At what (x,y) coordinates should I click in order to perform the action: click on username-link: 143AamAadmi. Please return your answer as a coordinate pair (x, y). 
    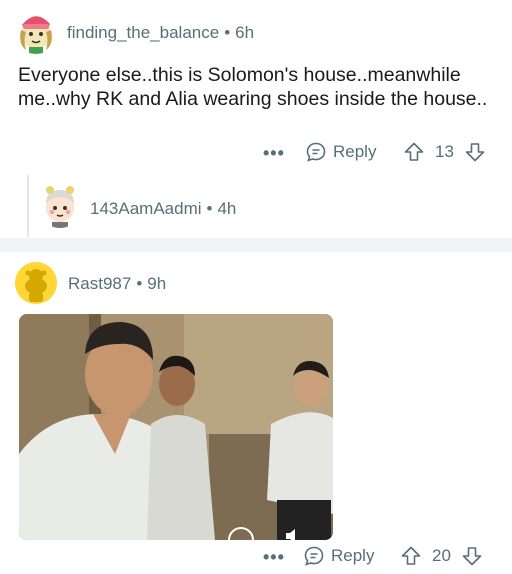
    Looking at the image, I should click on (146, 208).